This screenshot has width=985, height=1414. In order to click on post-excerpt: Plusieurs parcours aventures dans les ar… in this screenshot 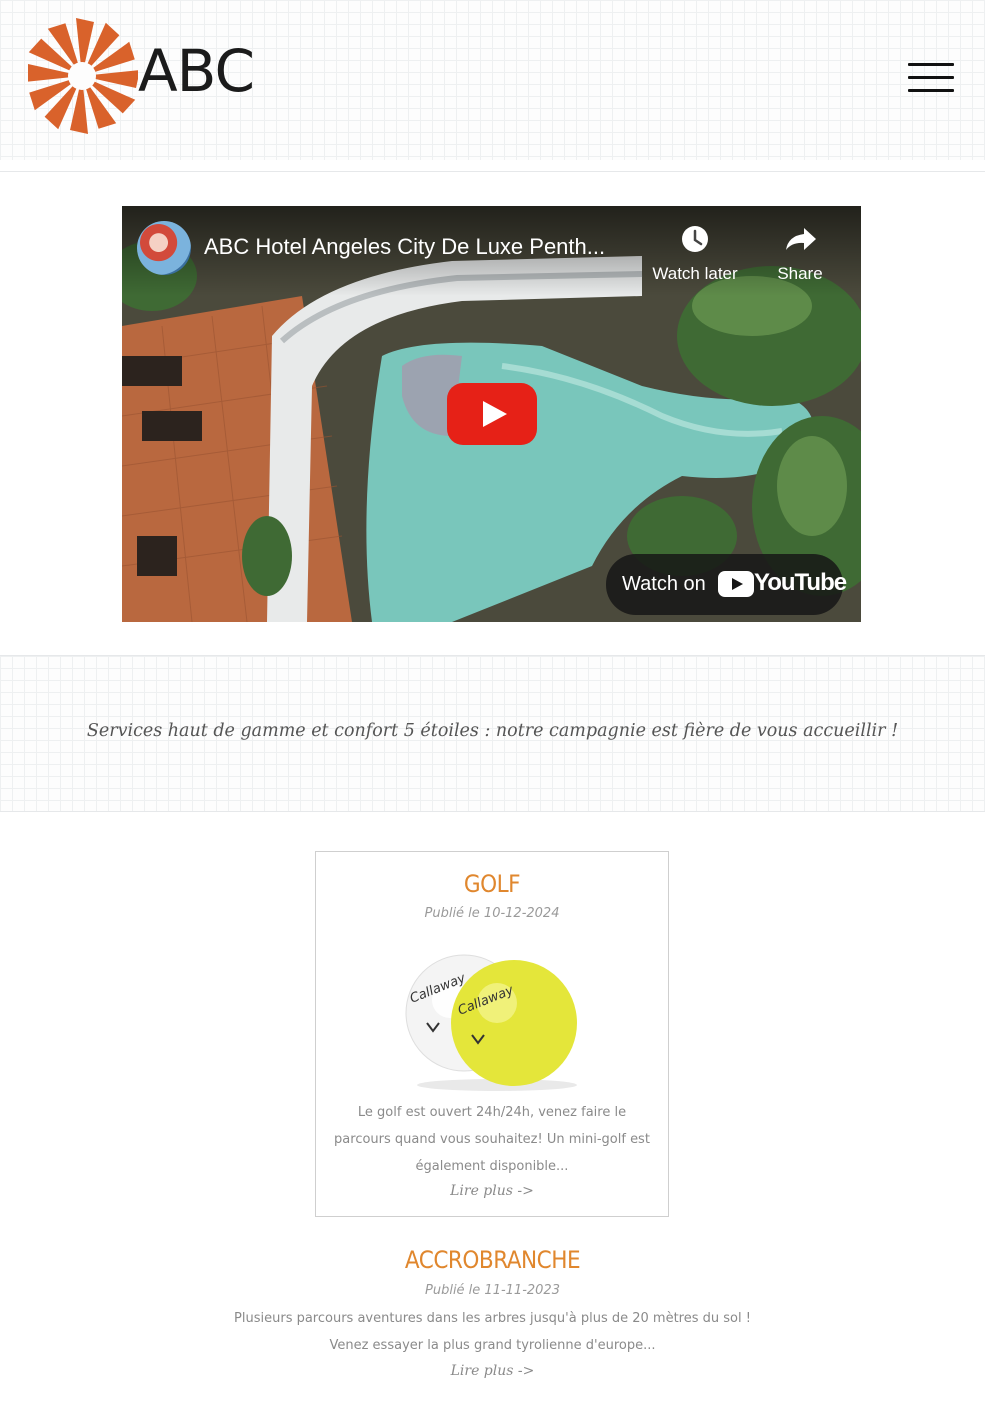, I will do `click(492, 1332)`.